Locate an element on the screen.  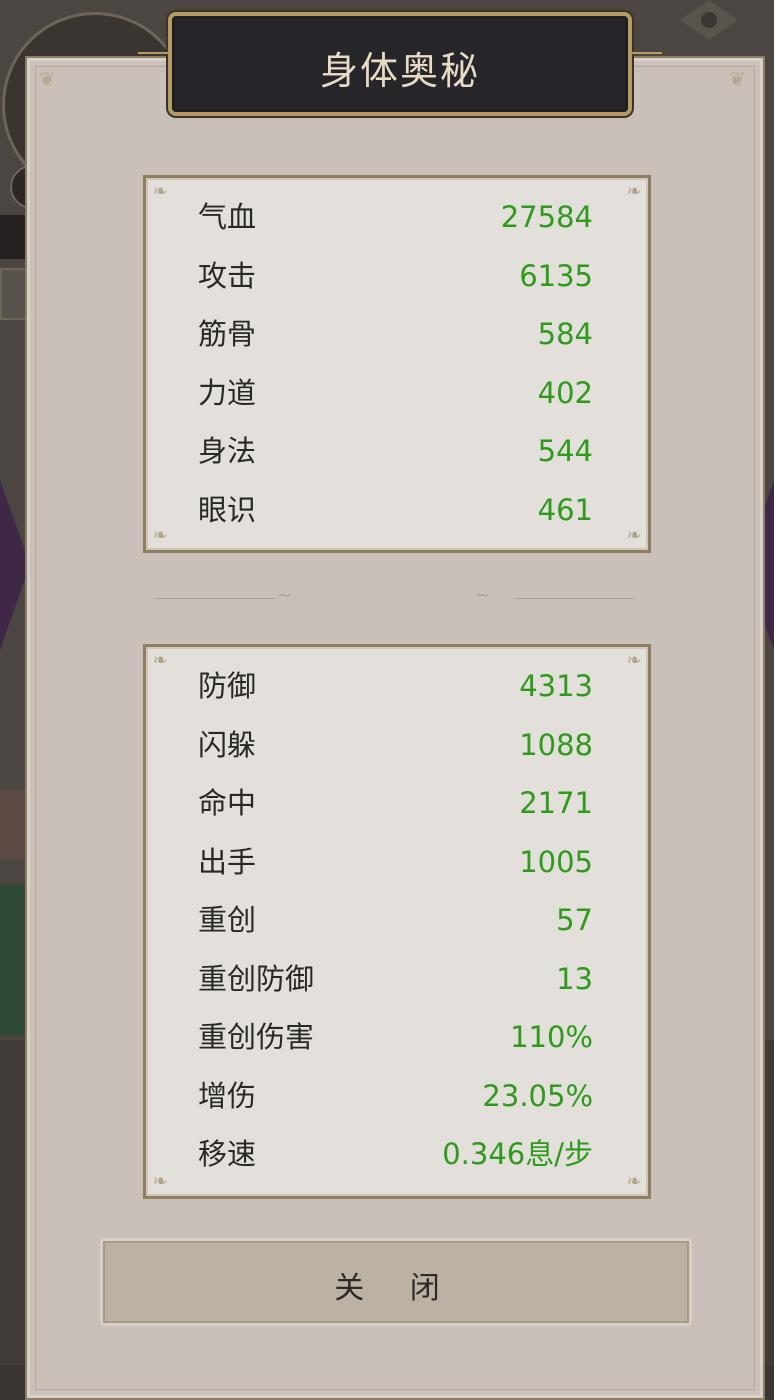
stat-value: 4313 is located at coordinates (556, 686).